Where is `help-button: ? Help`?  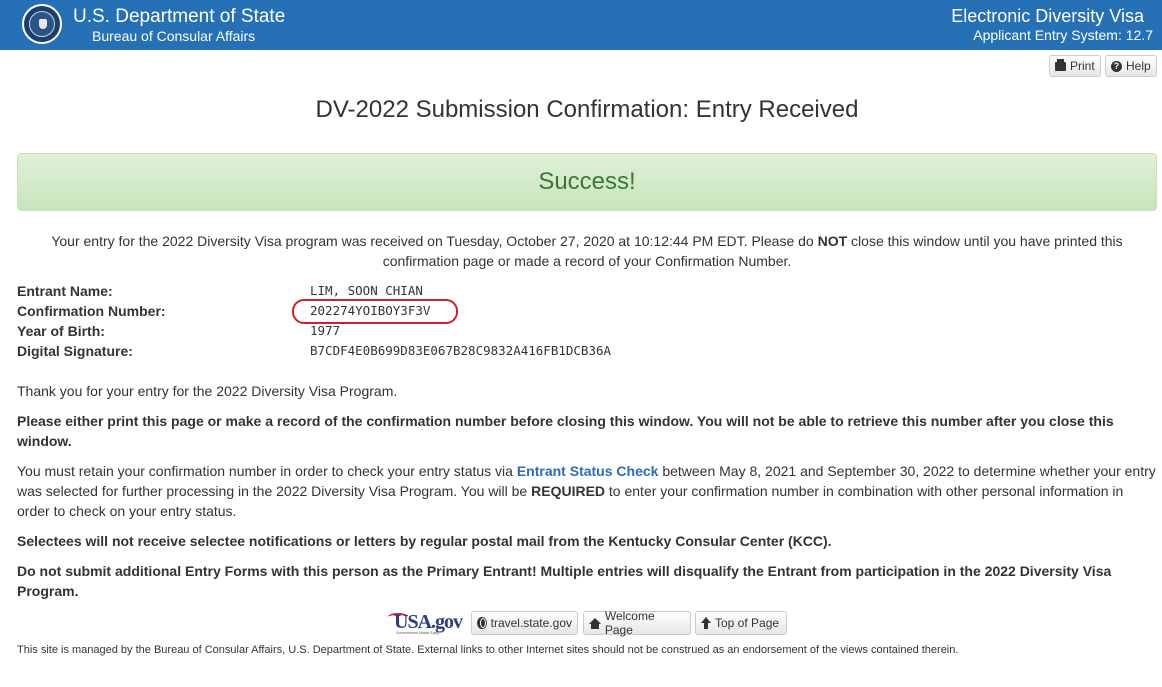
help-button: ? Help is located at coordinates (1131, 66).